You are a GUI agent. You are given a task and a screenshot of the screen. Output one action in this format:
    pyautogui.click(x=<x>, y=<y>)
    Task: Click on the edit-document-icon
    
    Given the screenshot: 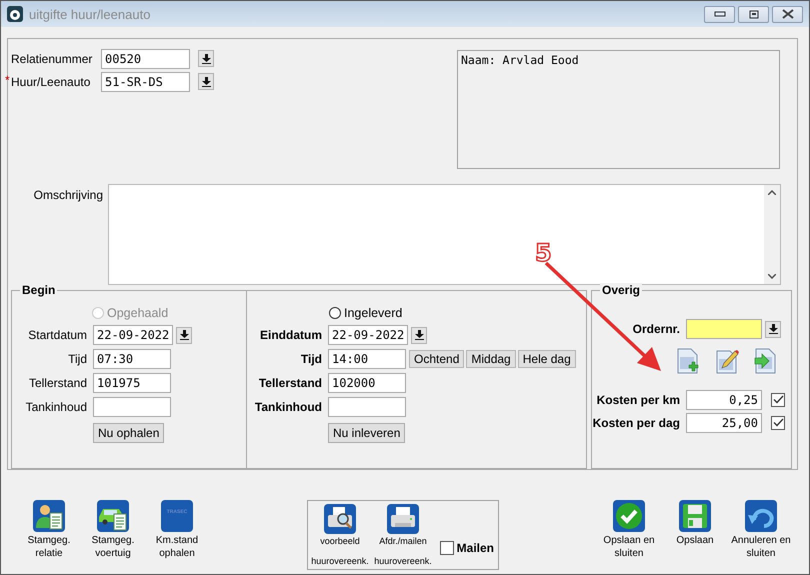 What is the action you would take?
    pyautogui.click(x=727, y=361)
    